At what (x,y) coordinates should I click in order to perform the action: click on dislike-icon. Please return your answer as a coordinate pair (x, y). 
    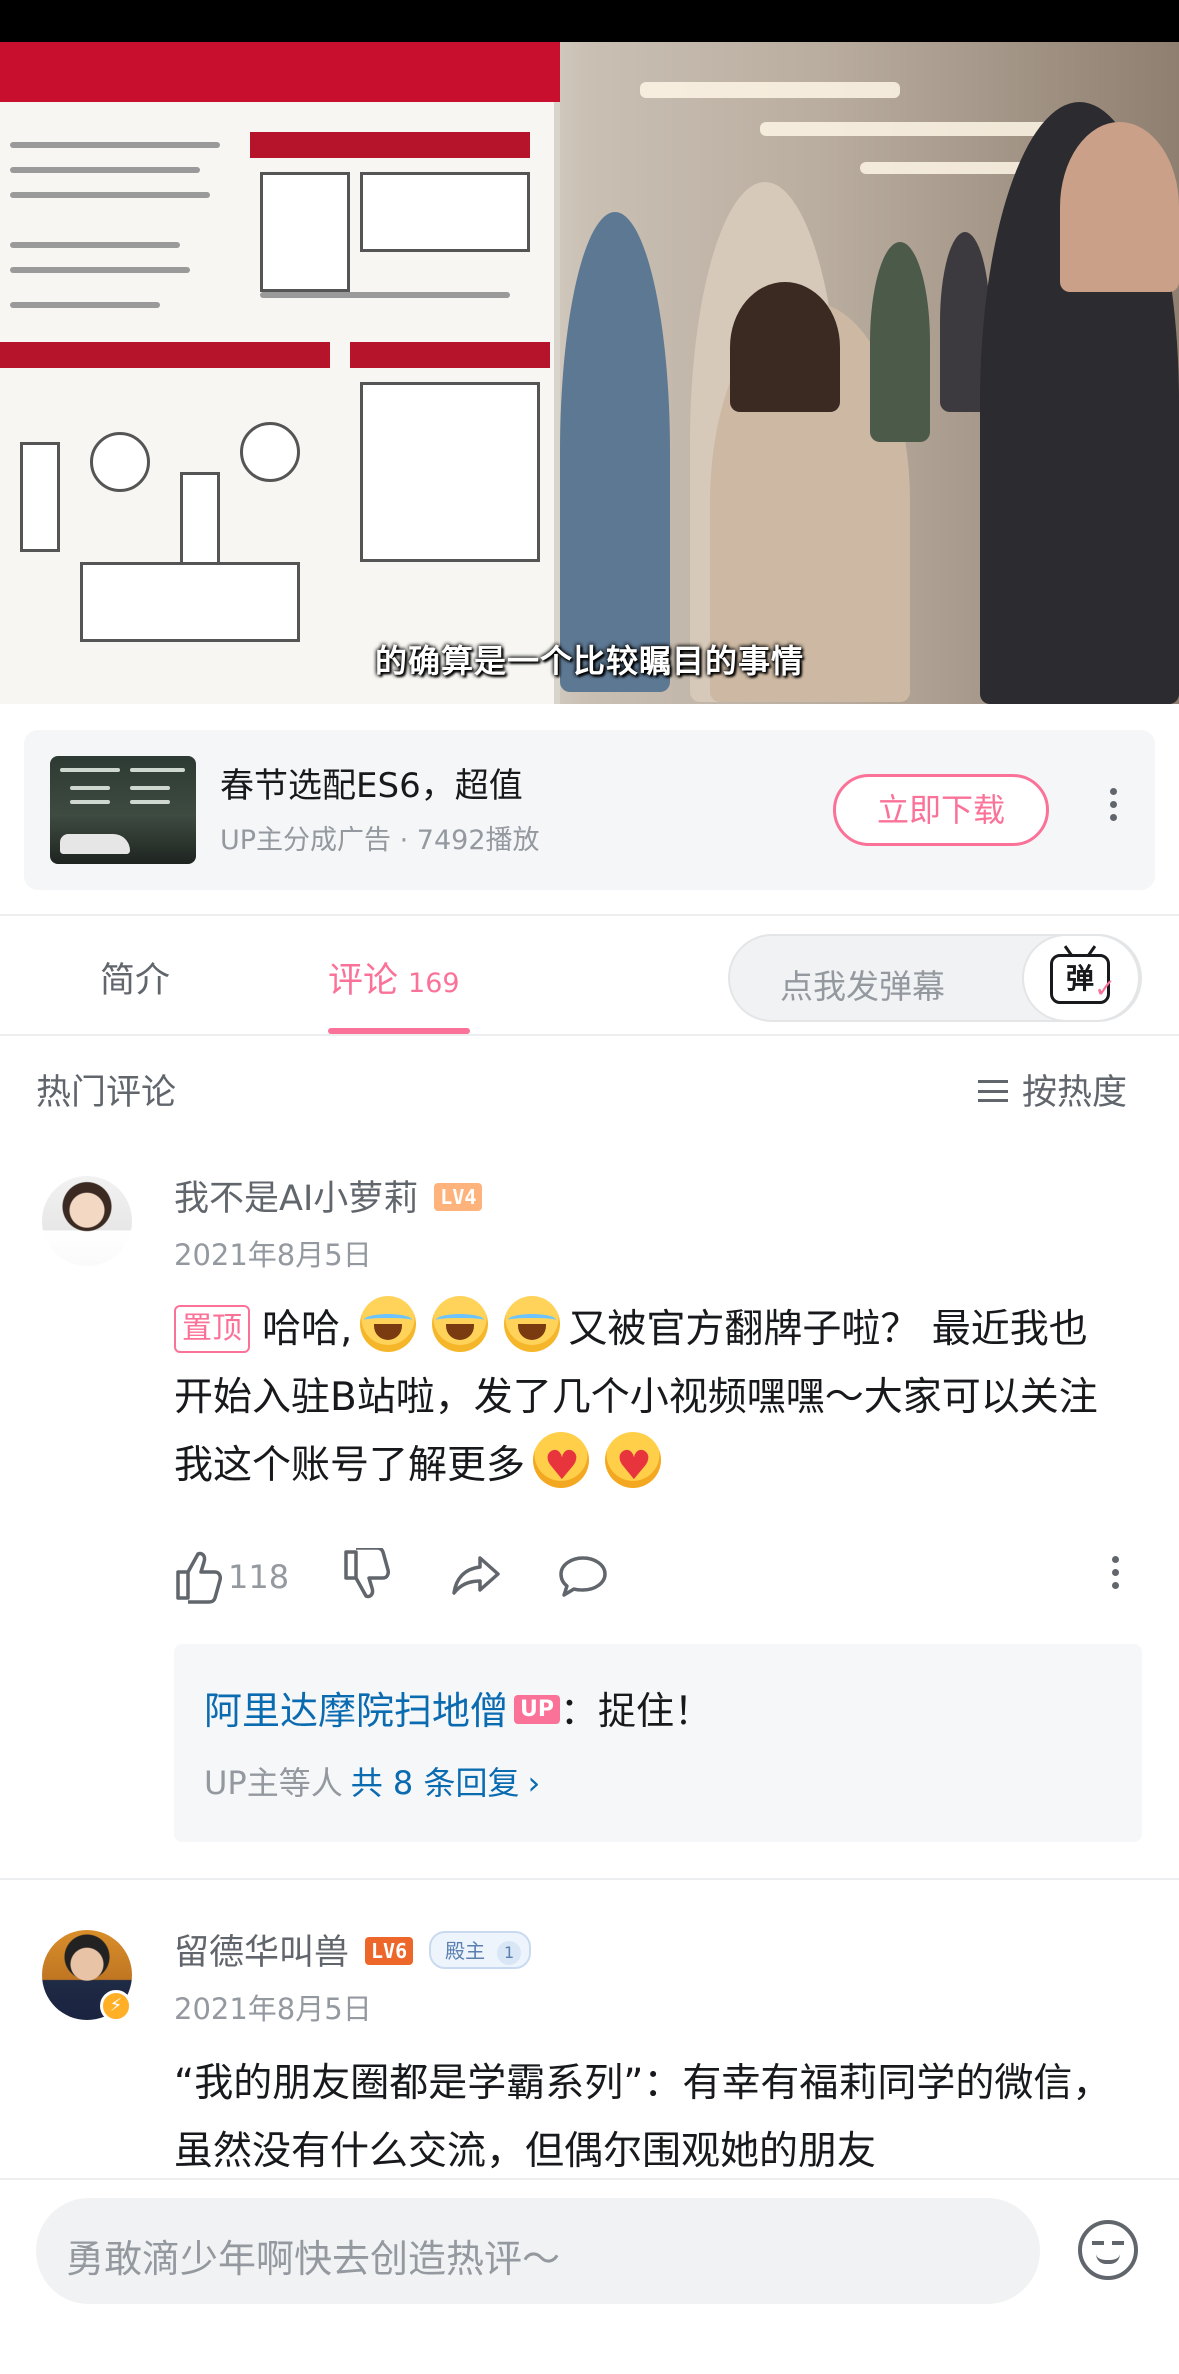
    Looking at the image, I should click on (367, 1576).